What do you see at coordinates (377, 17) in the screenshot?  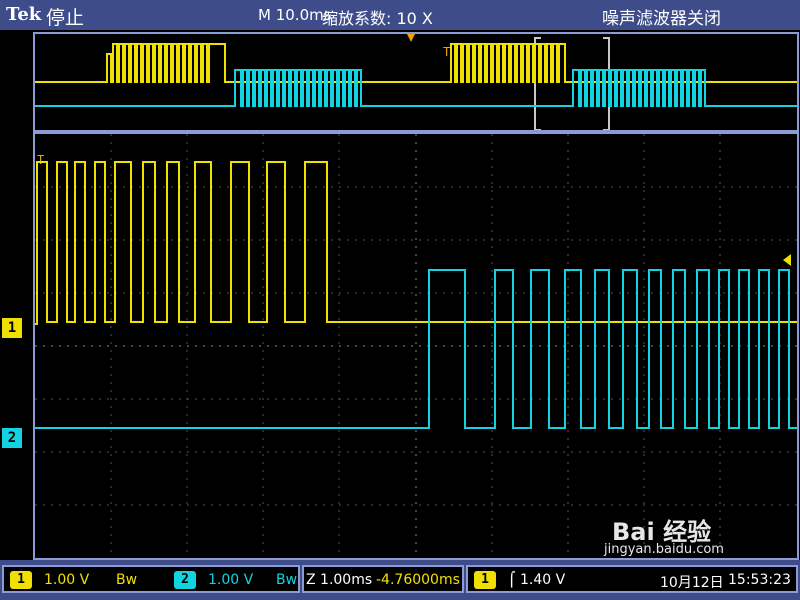 I see `zoom-factor-readout: 缩放系数: 10 X` at bounding box center [377, 17].